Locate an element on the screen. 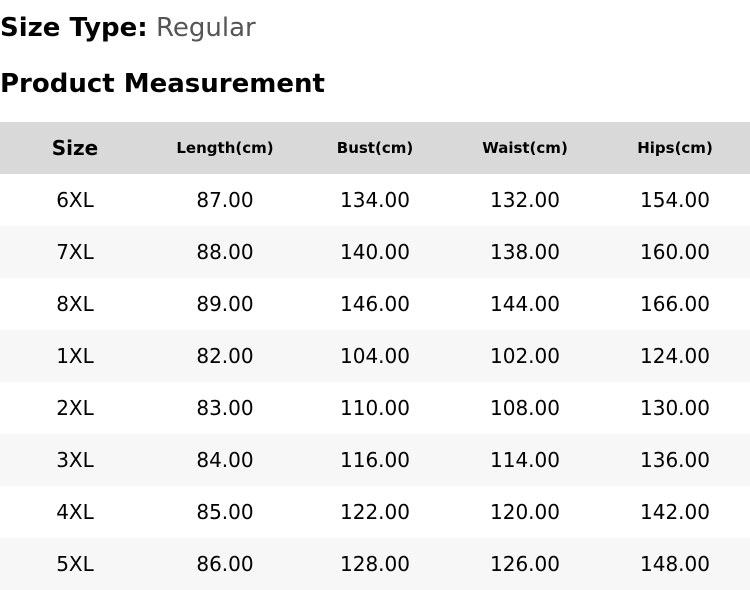 The image size is (750, 590). table-row: 6XL 87.00 134.00 132.00 154.00 is located at coordinates (375, 200).